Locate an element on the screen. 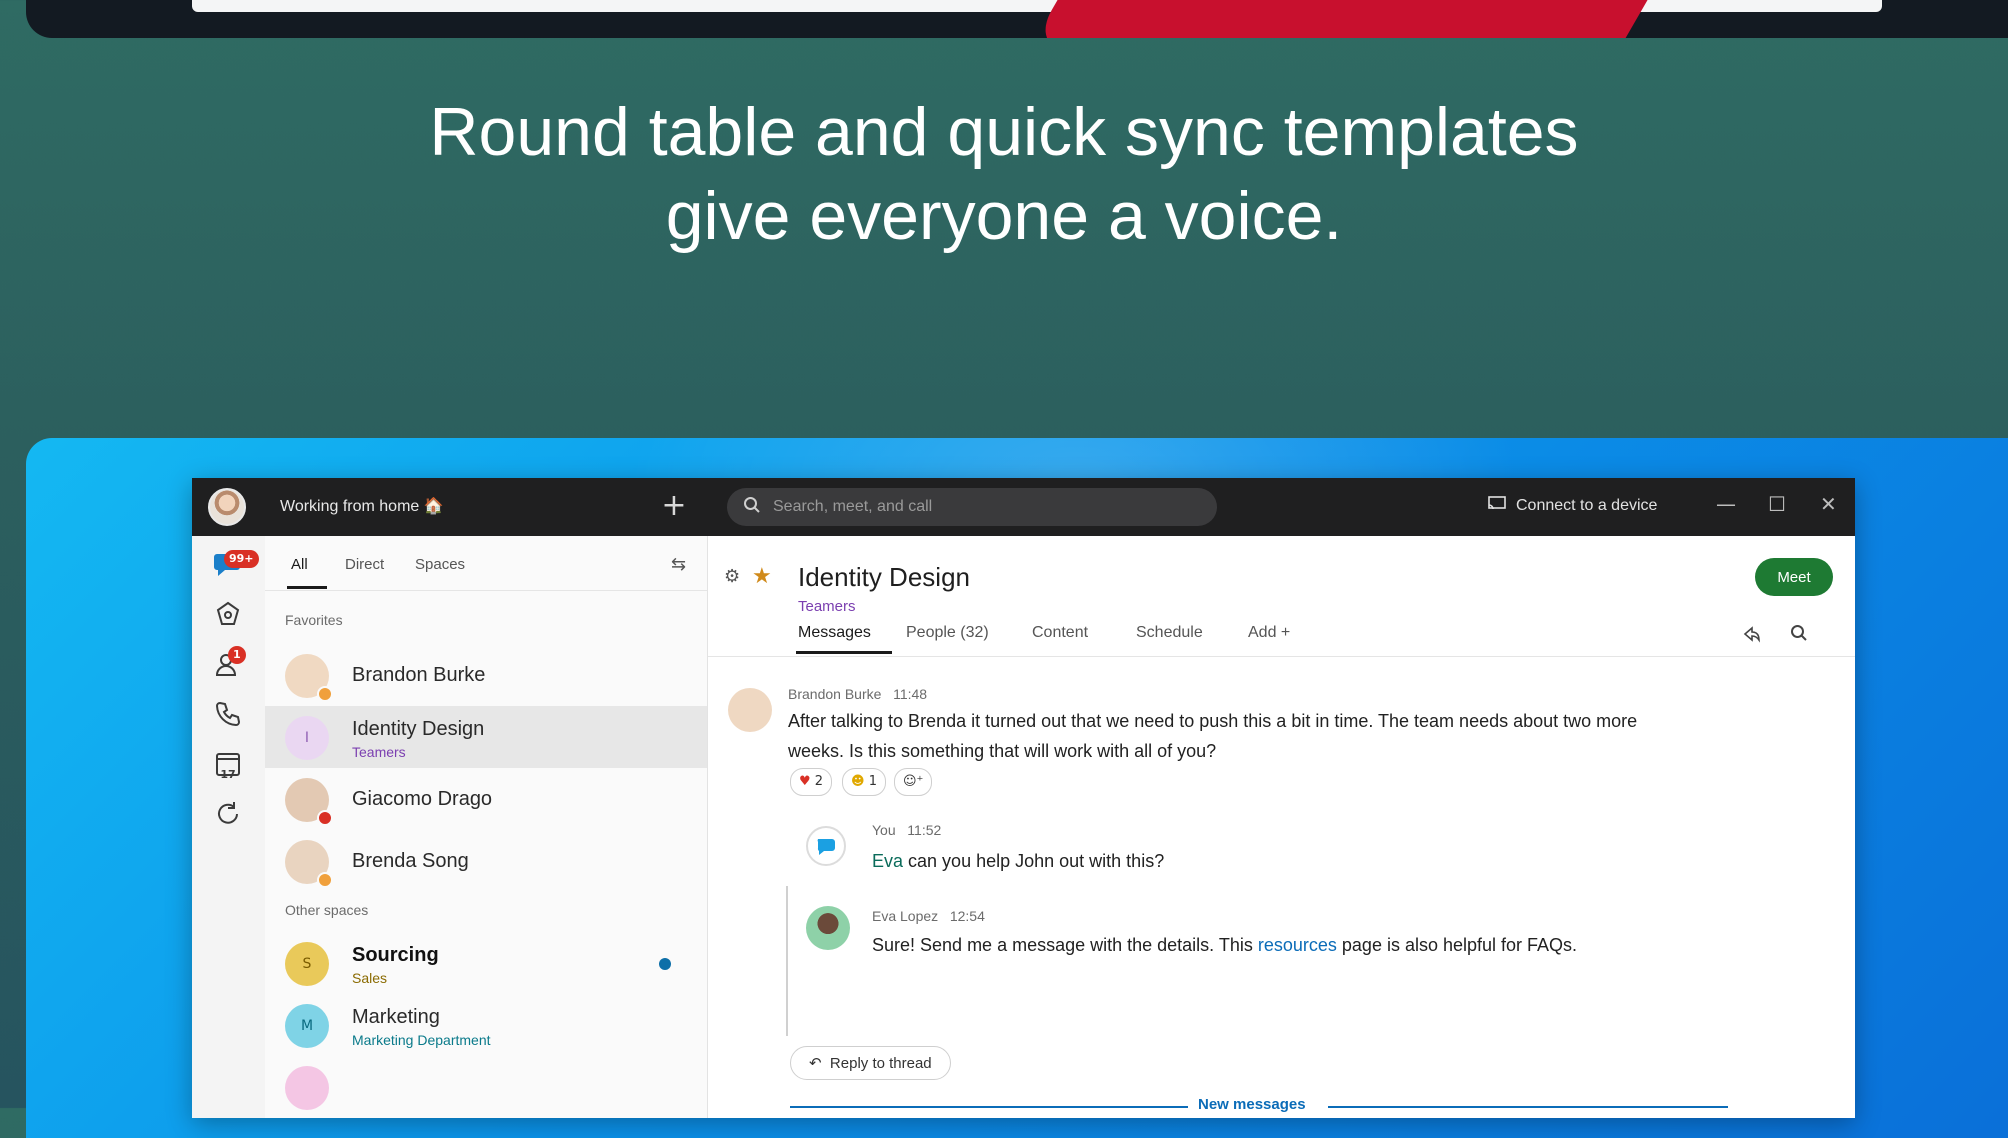 The width and height of the screenshot is (2008, 1138). reply-to-thread-button: ↶ Reply to thread is located at coordinates (870, 1063).